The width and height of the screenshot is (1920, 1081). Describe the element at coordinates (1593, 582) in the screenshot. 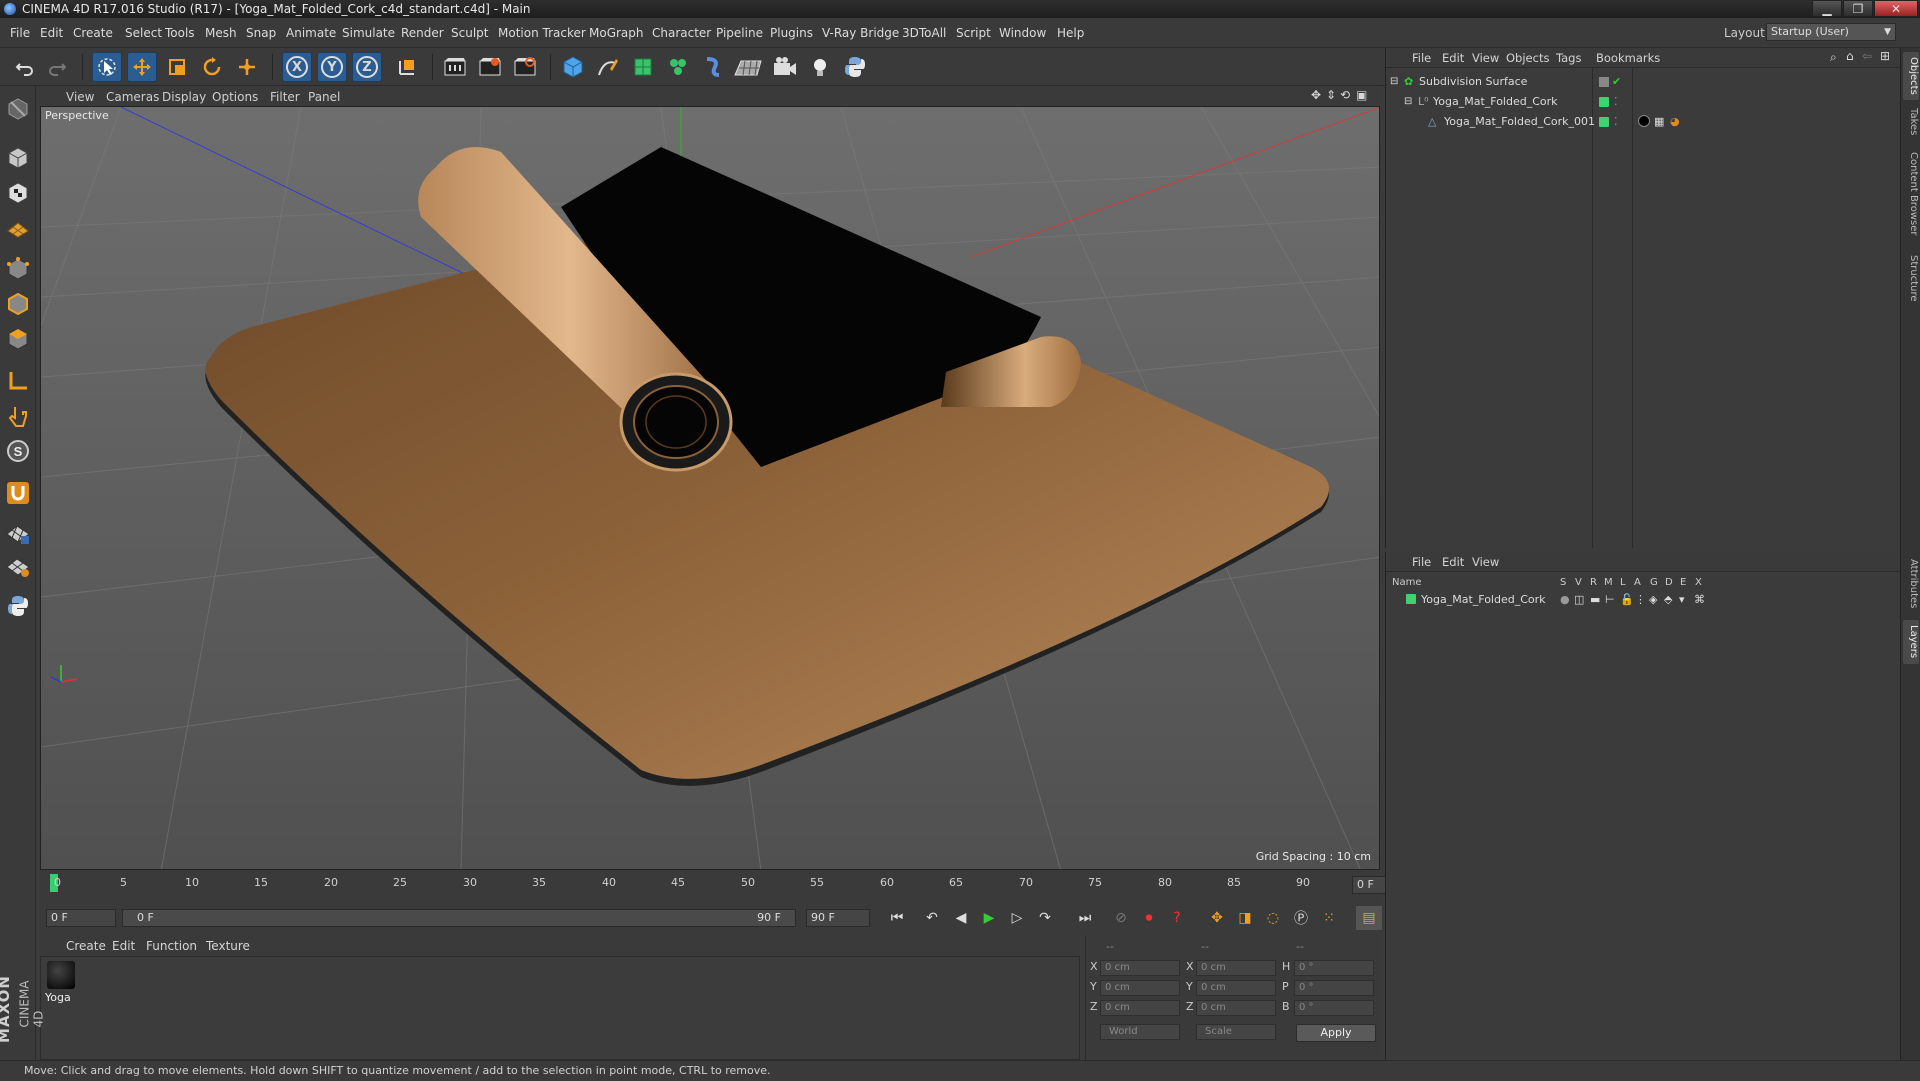

I see `layer-col-r: R` at that location.